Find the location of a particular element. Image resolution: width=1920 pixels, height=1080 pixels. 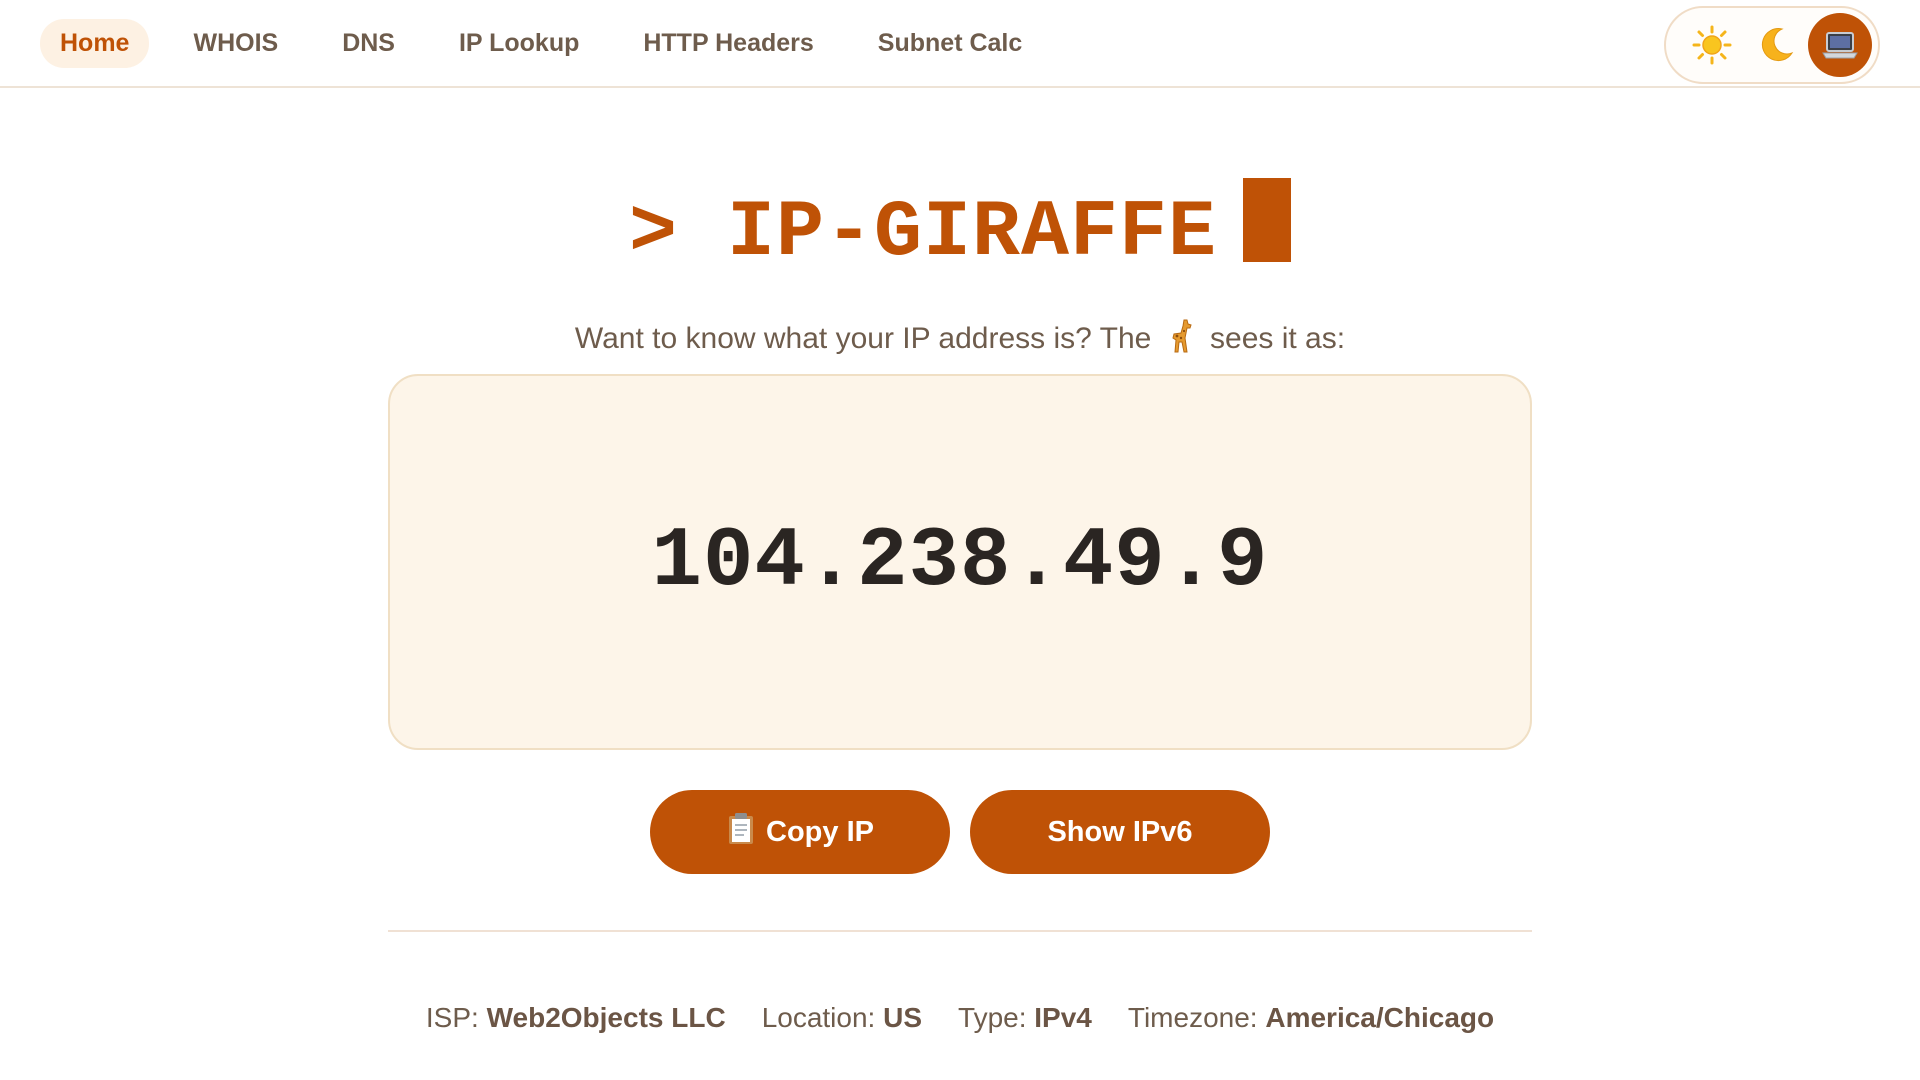

ip-address-value: 104.238.49.9 is located at coordinates (960, 562).